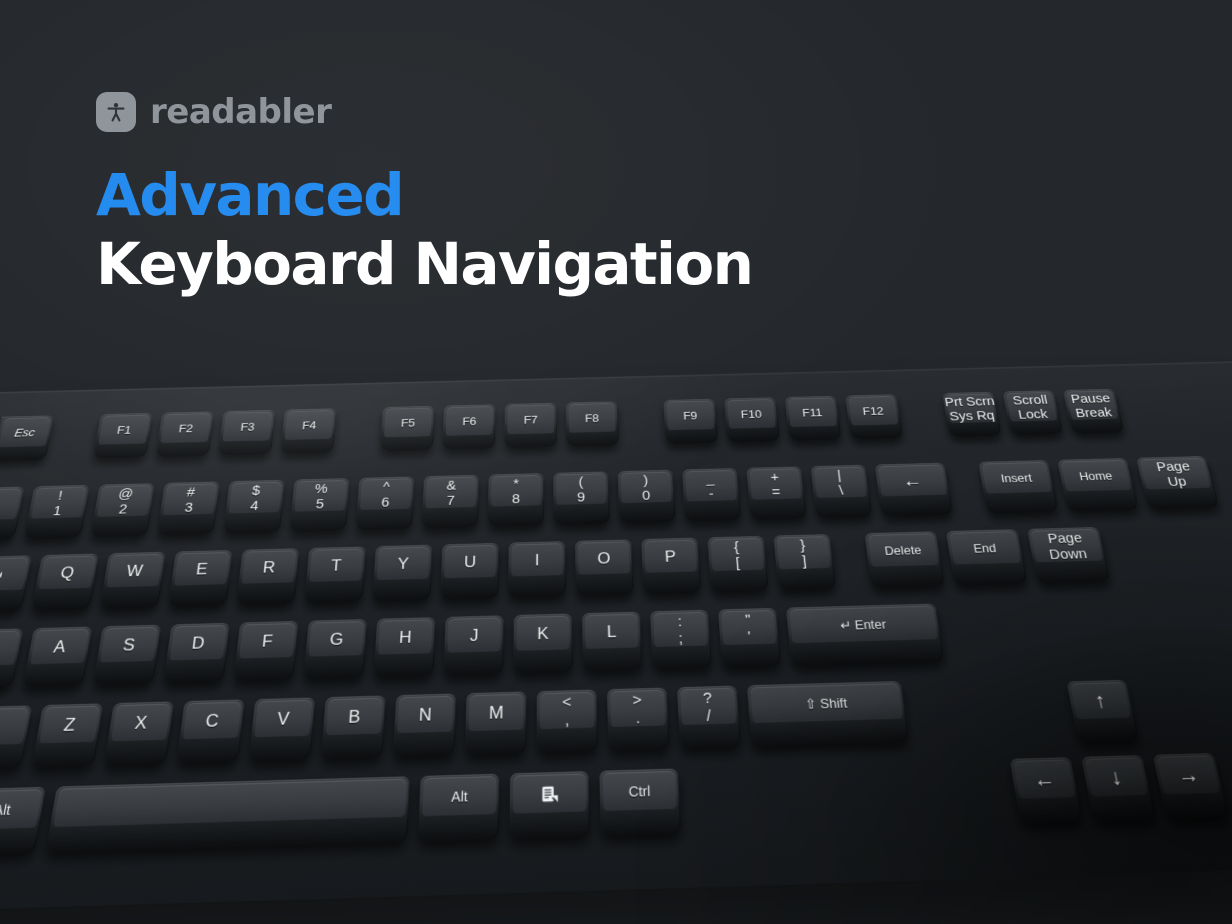  What do you see at coordinates (473, 645) in the screenshot?
I see `key-j: J` at bounding box center [473, 645].